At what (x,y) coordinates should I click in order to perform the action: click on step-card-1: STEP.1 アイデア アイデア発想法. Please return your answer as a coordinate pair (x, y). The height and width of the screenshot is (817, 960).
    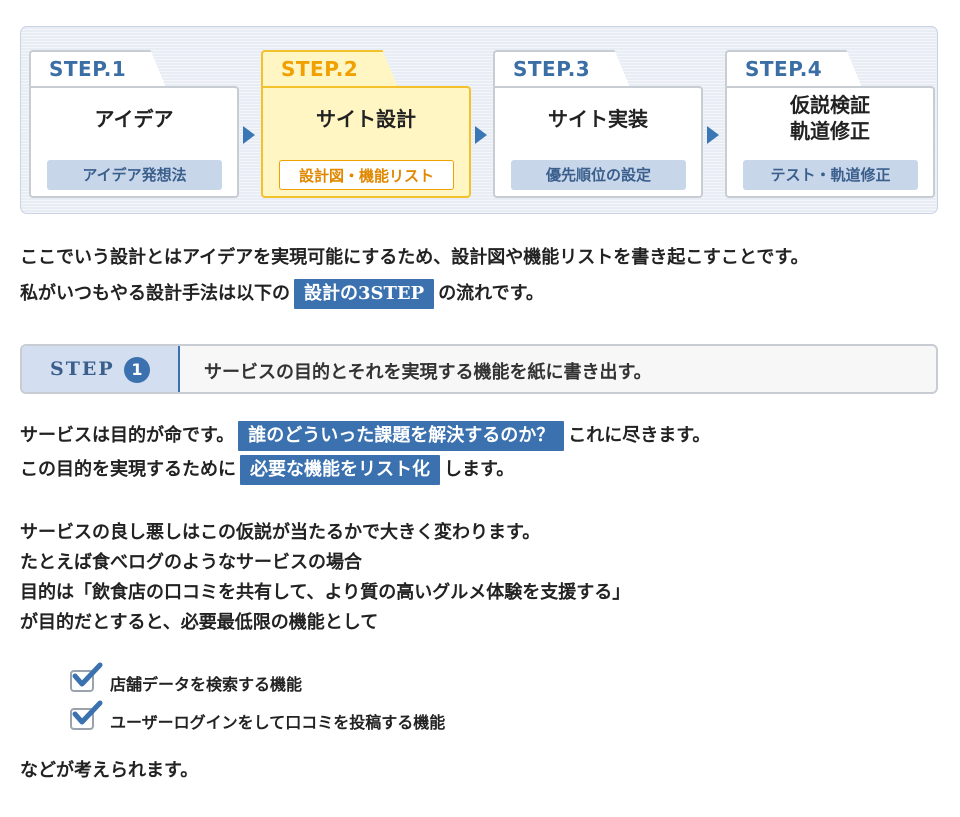
    Looking at the image, I should click on (134, 124).